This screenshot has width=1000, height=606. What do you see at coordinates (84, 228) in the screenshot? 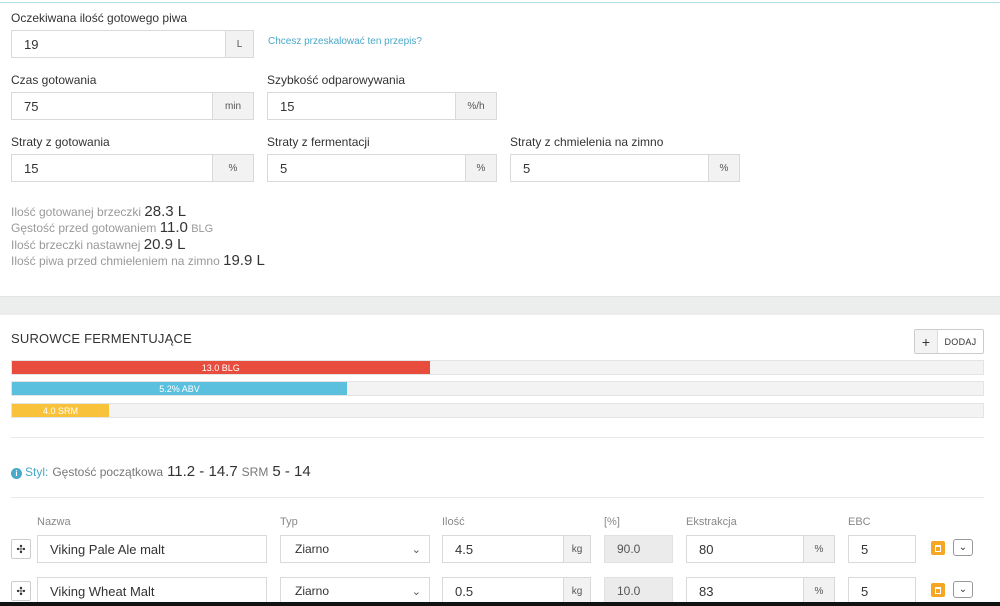
I see `stat-pre-boil-gravity-label: Gęstość przed gotowaniem` at bounding box center [84, 228].